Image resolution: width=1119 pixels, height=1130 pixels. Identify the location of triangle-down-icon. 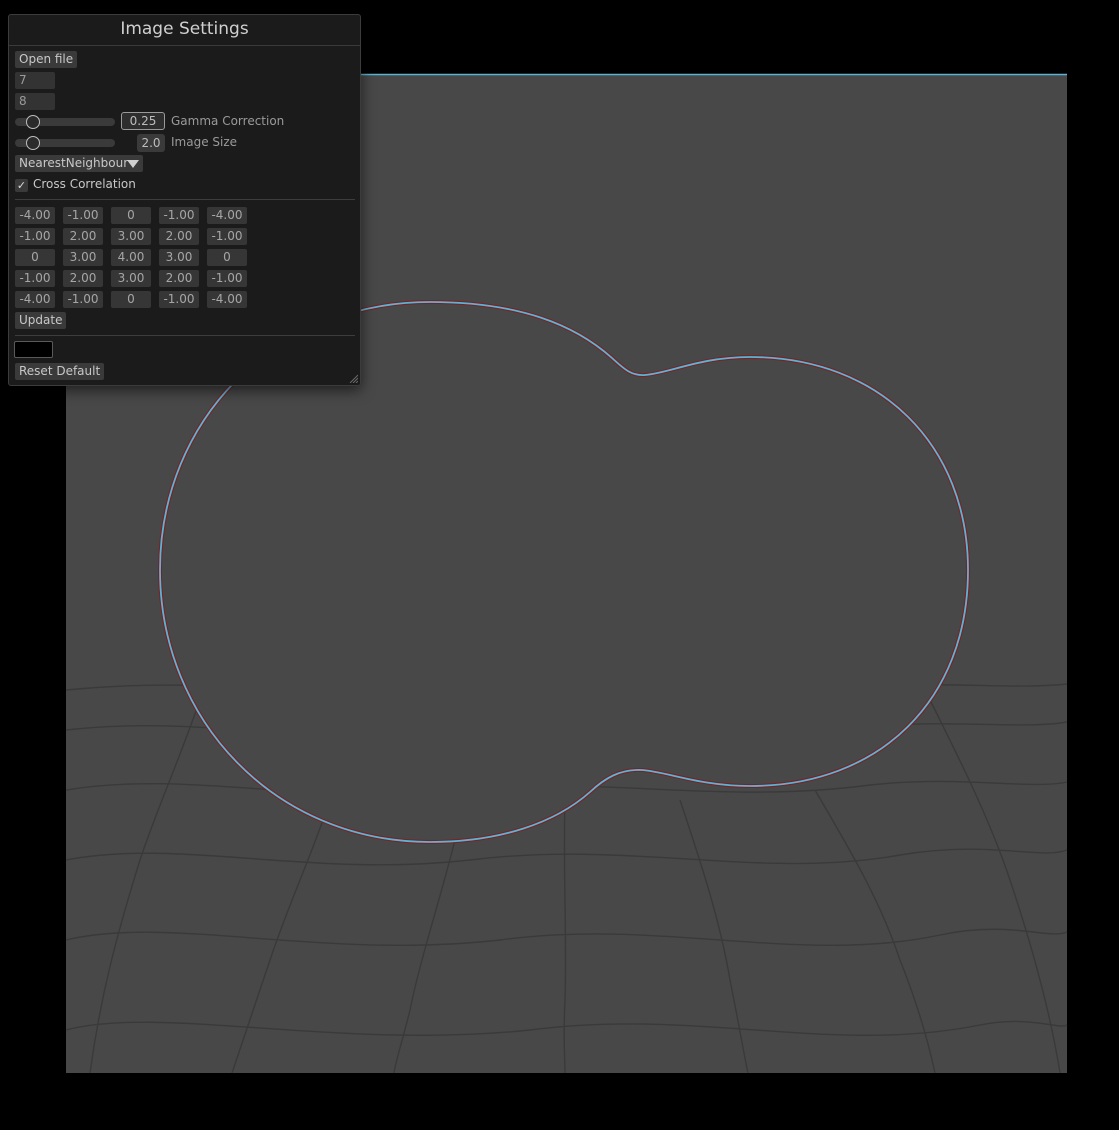
(133, 164).